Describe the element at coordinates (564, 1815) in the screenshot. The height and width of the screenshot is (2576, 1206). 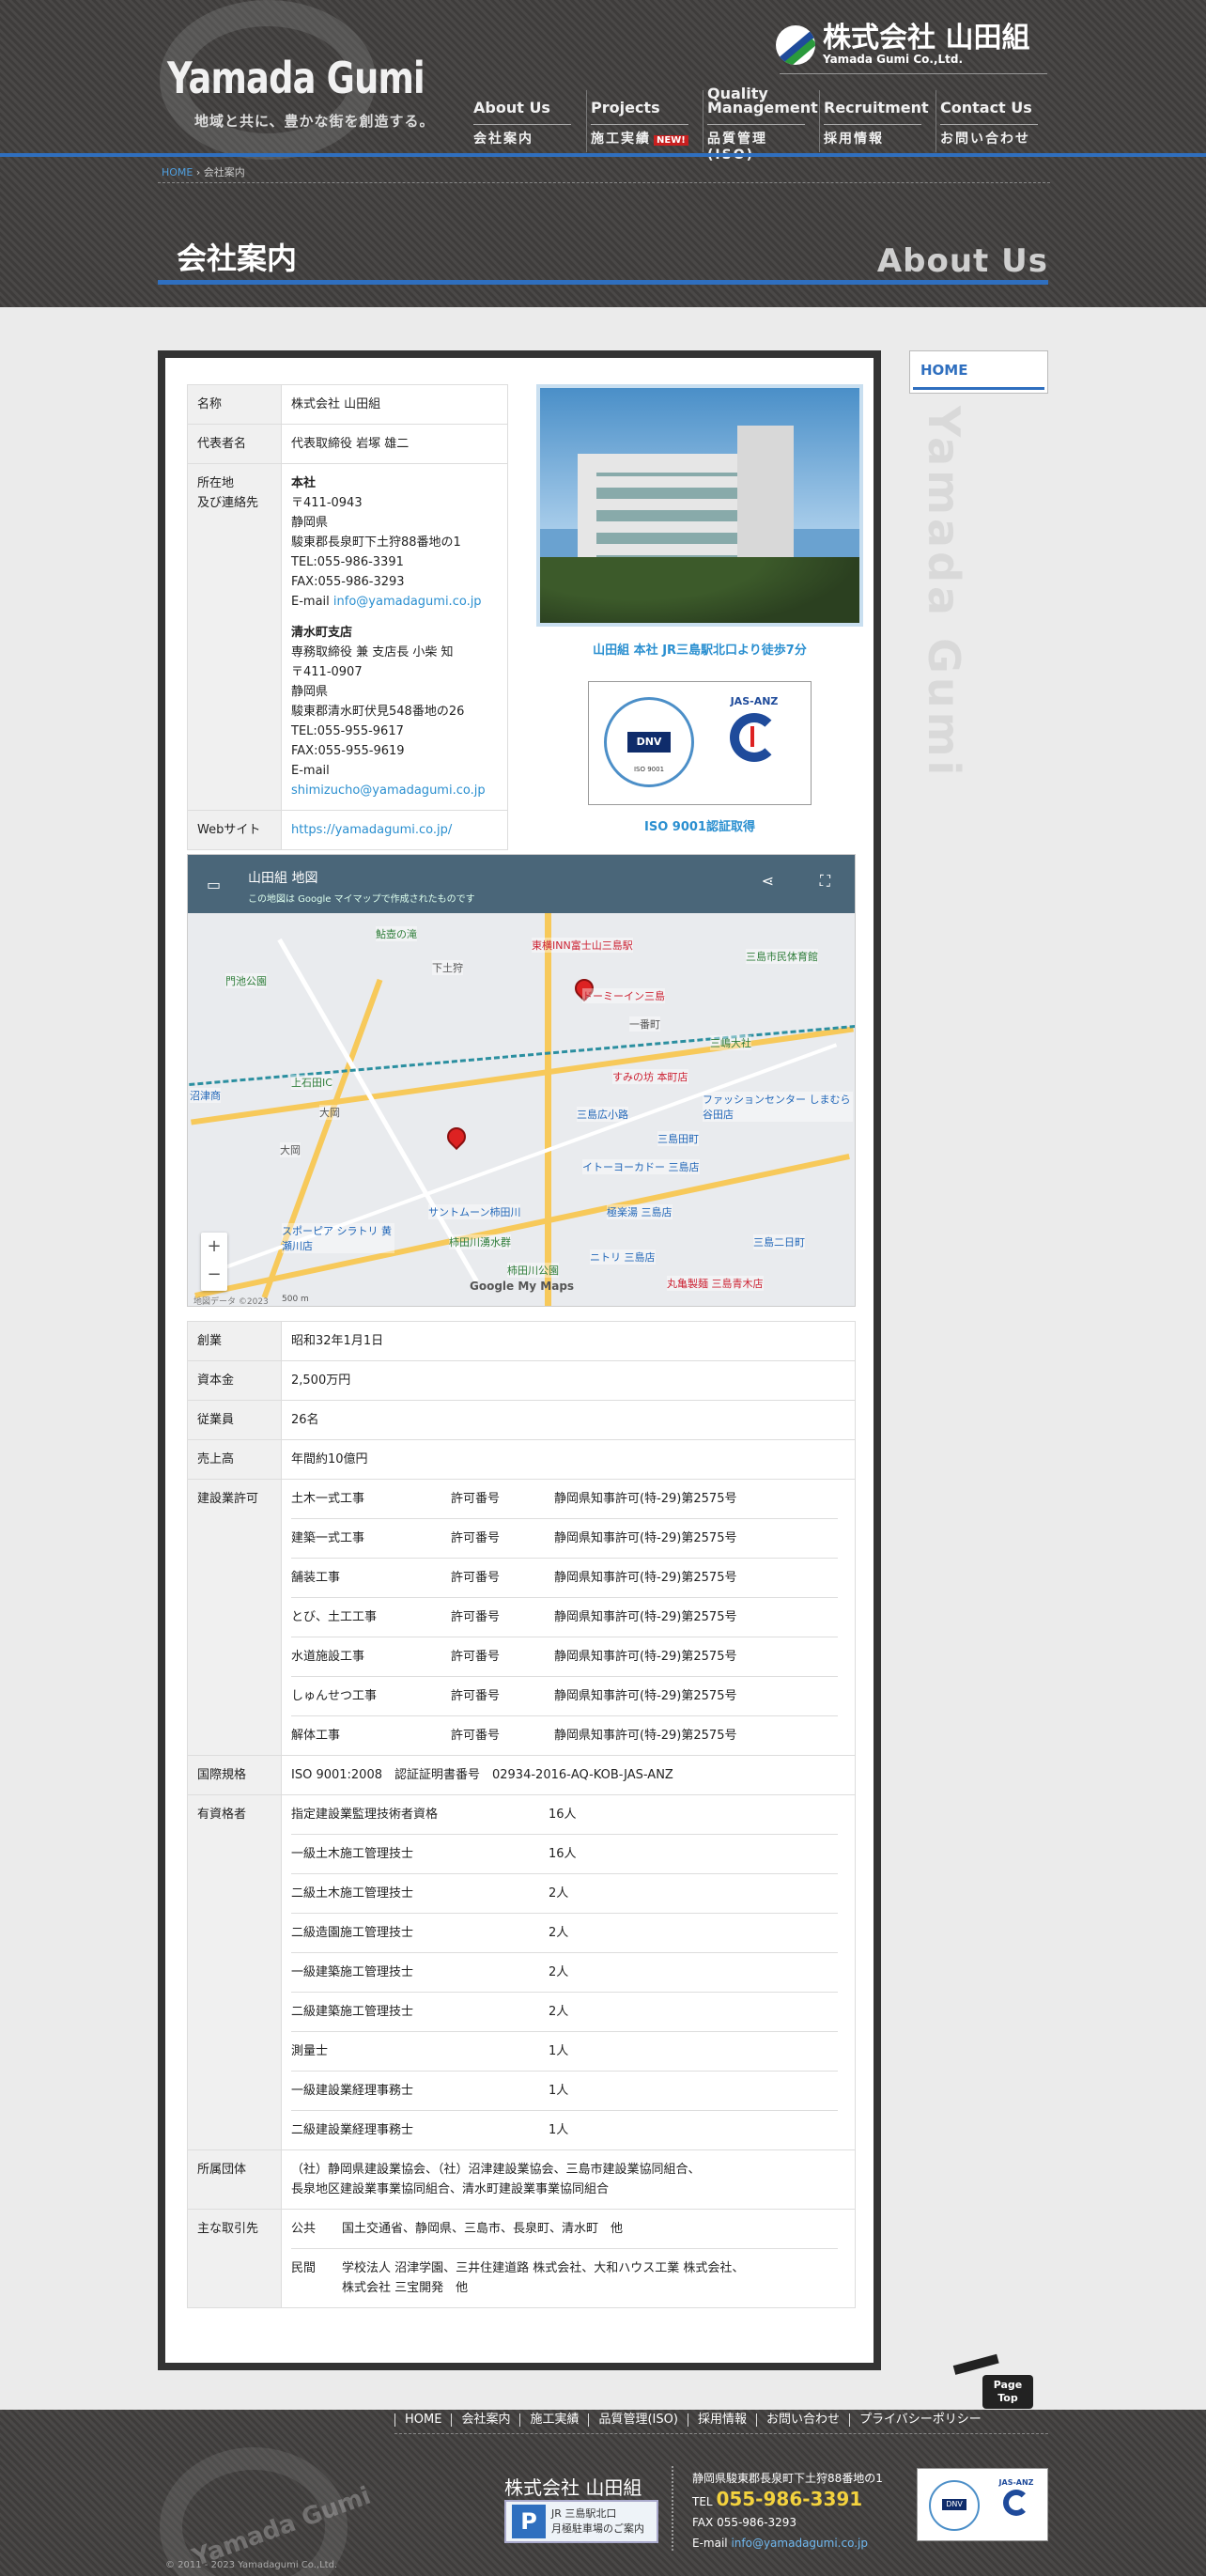
I see `qualification-row: 指定建設業監理技術者資格 16人` at that location.